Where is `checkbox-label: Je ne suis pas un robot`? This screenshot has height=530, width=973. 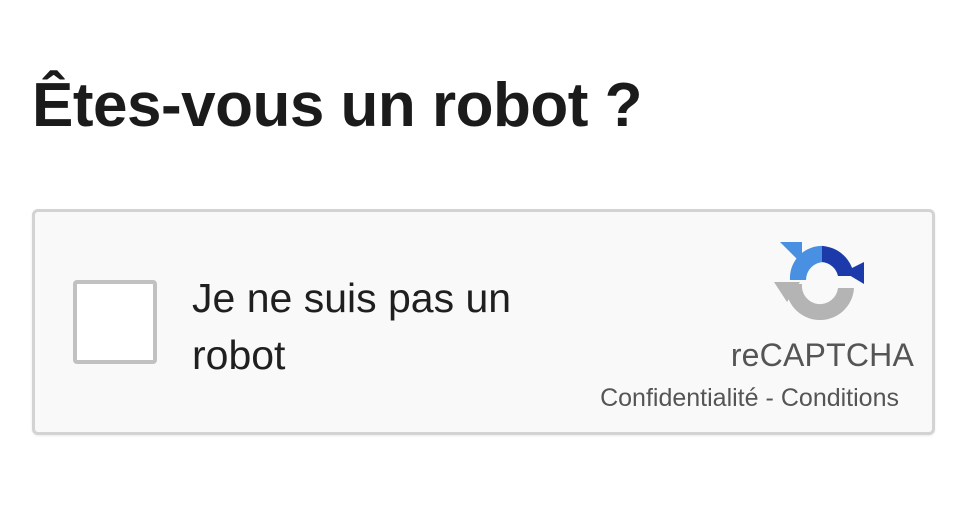
checkbox-label: Je ne suis pas un robot is located at coordinates (352, 326).